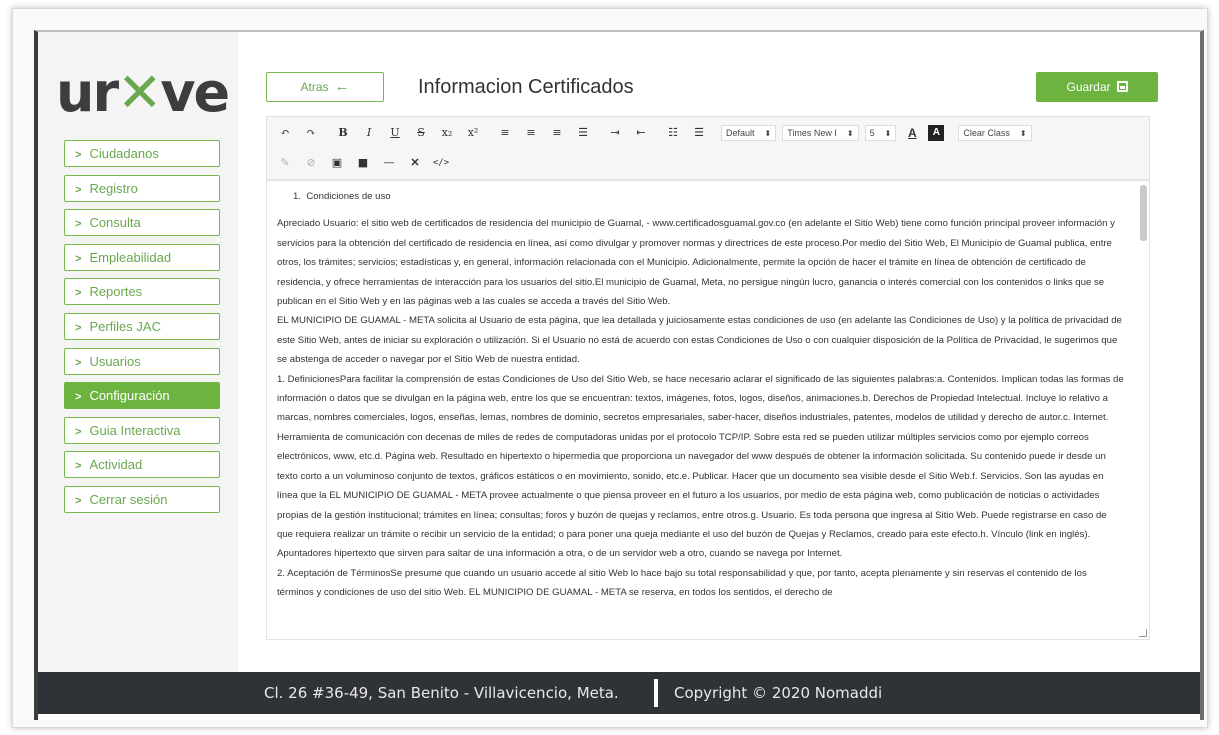 Image resolution: width=1219 pixels, height=735 pixels. Describe the element at coordinates (311, 133) in the screenshot. I see `redo-icon: ↷` at that location.